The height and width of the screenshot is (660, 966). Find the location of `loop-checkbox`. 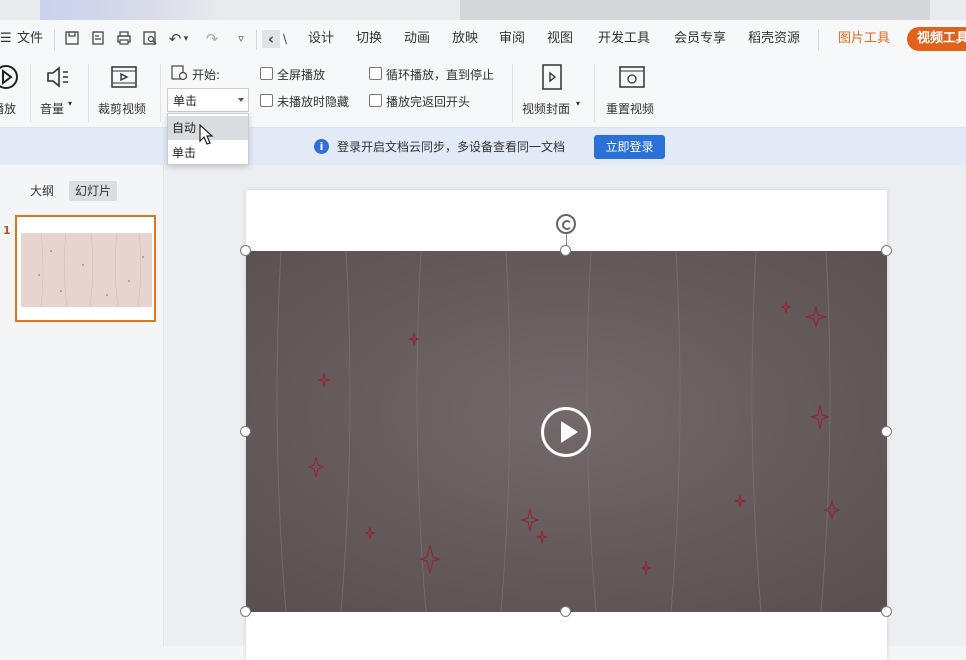

loop-checkbox is located at coordinates (375, 73).